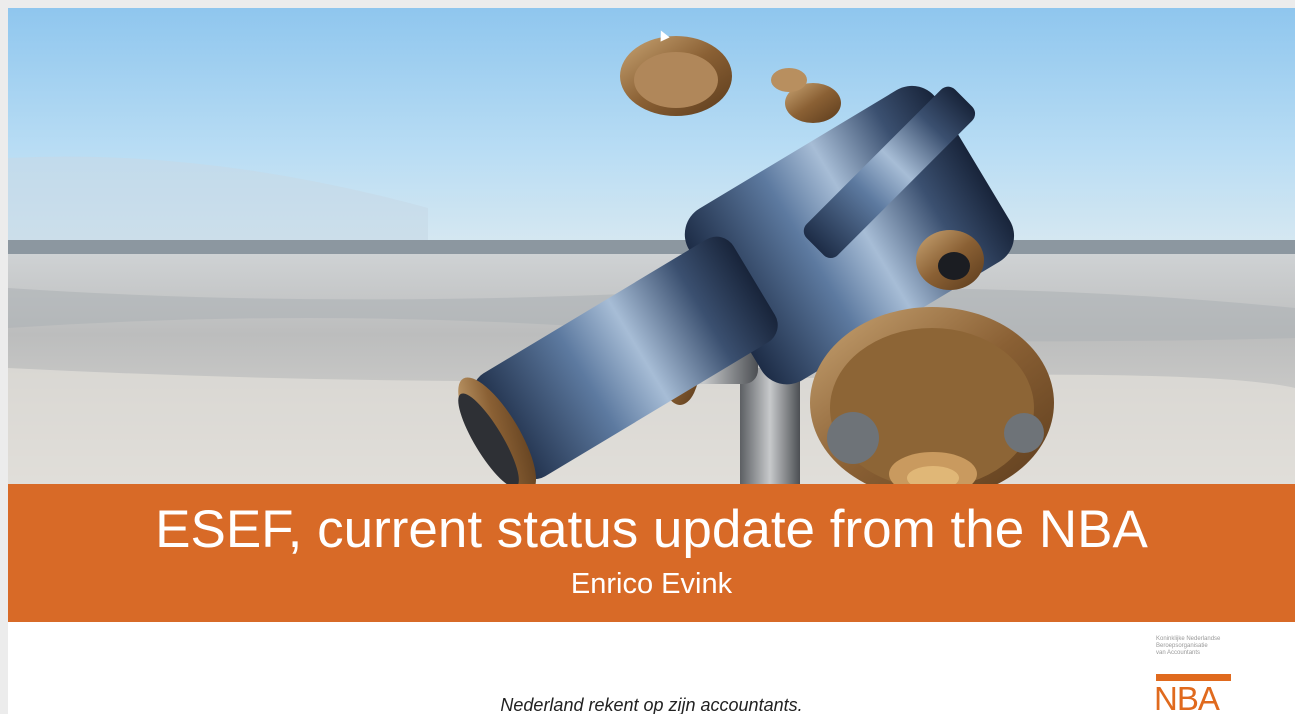  Describe the element at coordinates (651, 584) in the screenshot. I see `slide-subtitle: Enrico Evink` at that location.